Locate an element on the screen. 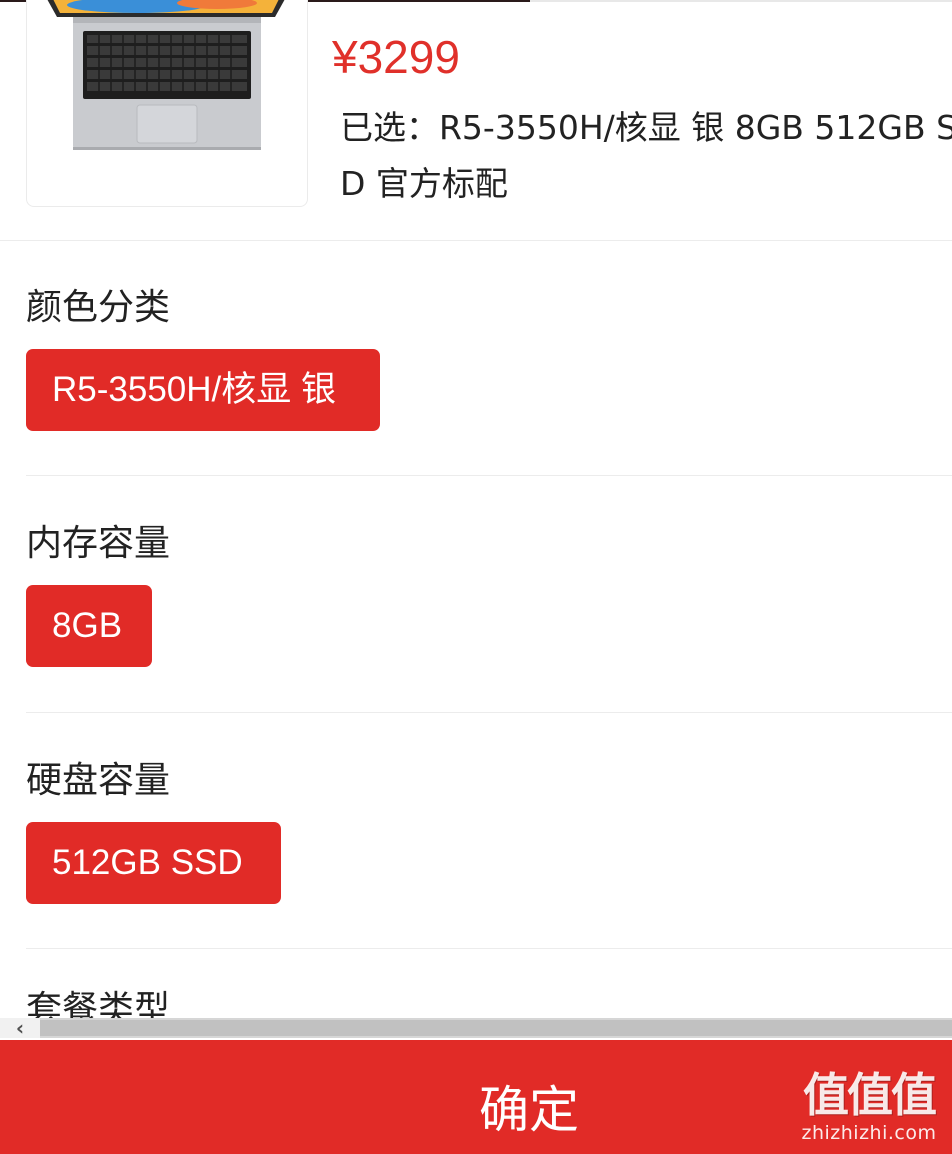 The width and height of the screenshot is (952, 1154). option-chip-memory-selected: 8GB is located at coordinates (89, 626).